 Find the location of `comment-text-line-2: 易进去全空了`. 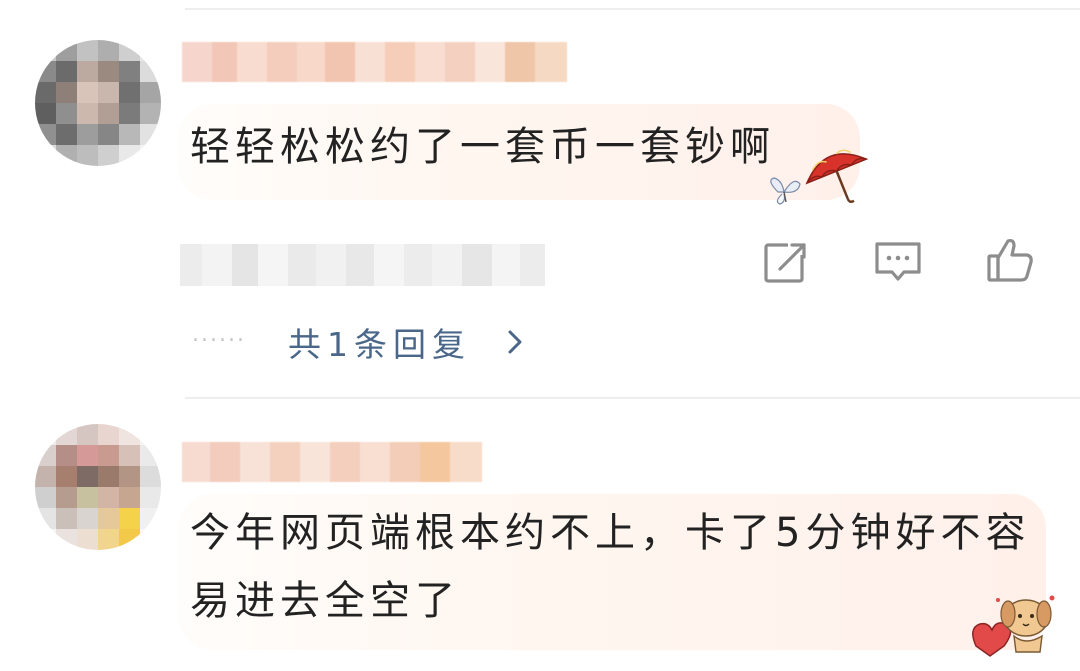

comment-text-line-2: 易进去全空了 is located at coordinates (325, 601).